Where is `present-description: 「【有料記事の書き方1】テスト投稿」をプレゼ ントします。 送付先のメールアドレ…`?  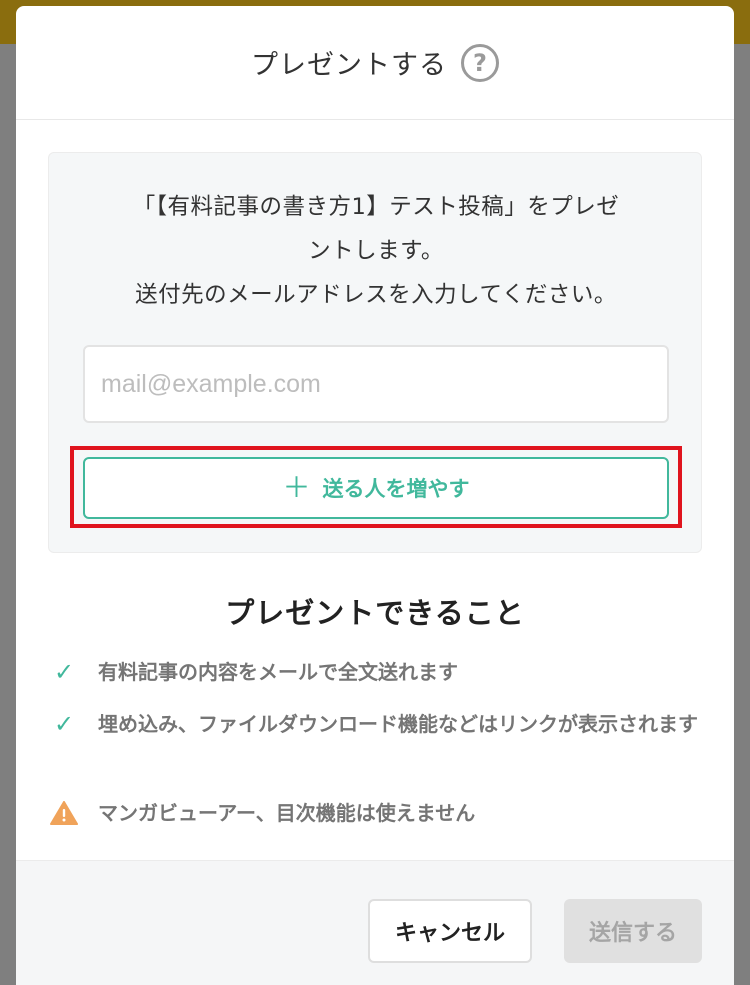
present-description: 「【有料記事の書き方1】テスト投稿」をプレゼ ントします。 送付先のメールアドレ… is located at coordinates (376, 251).